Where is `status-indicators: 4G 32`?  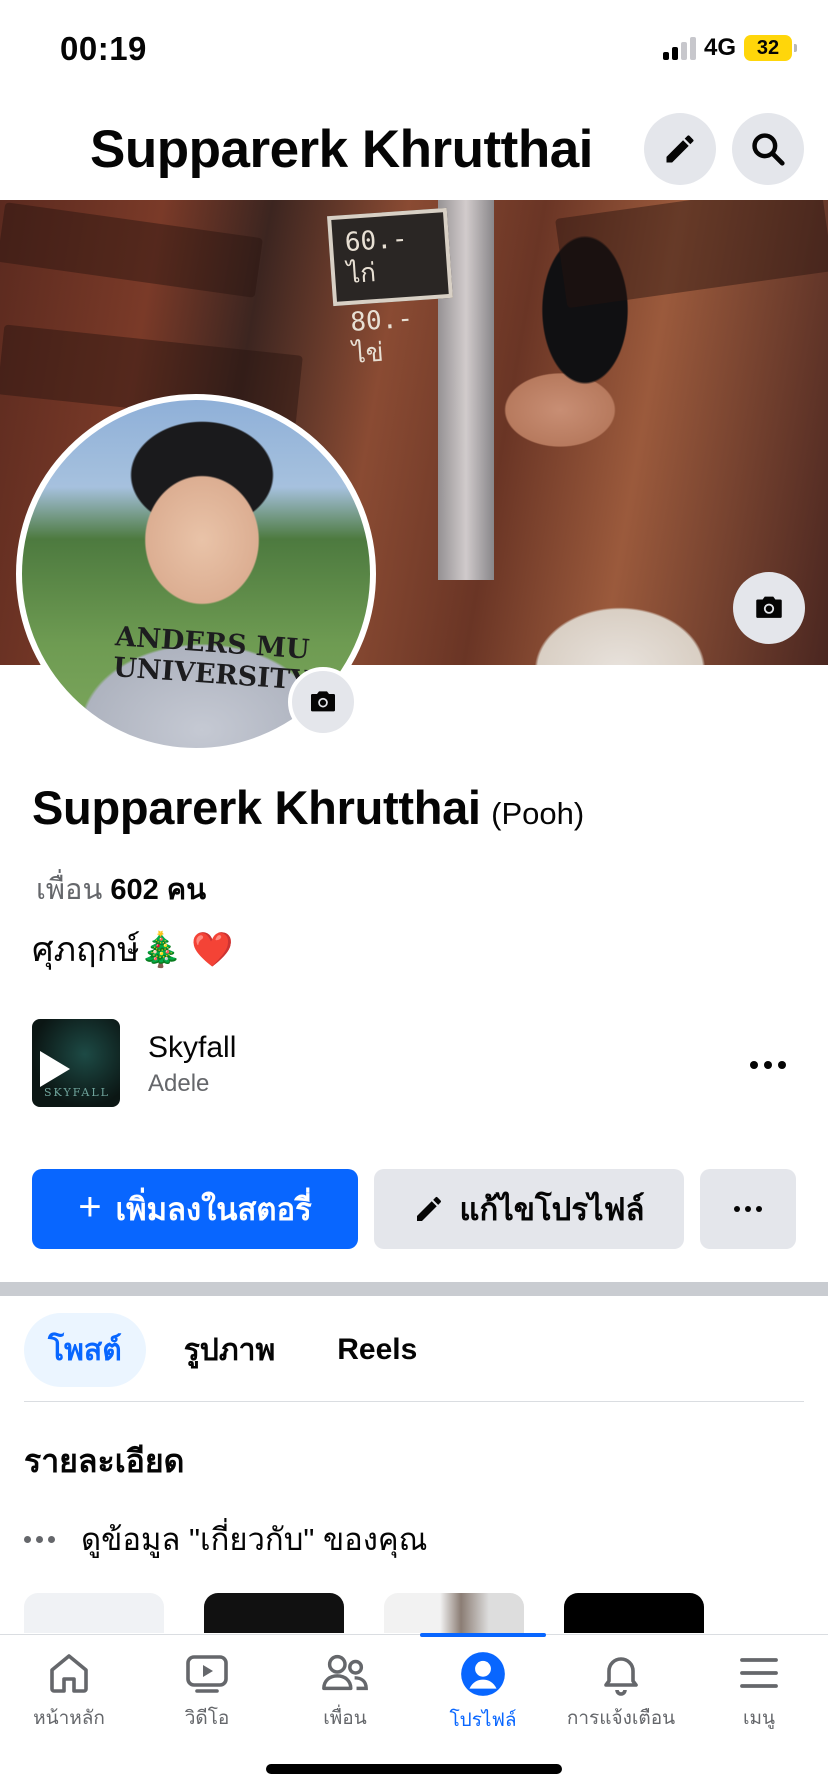
status-indicators: 4G 32 is located at coordinates (729, 48).